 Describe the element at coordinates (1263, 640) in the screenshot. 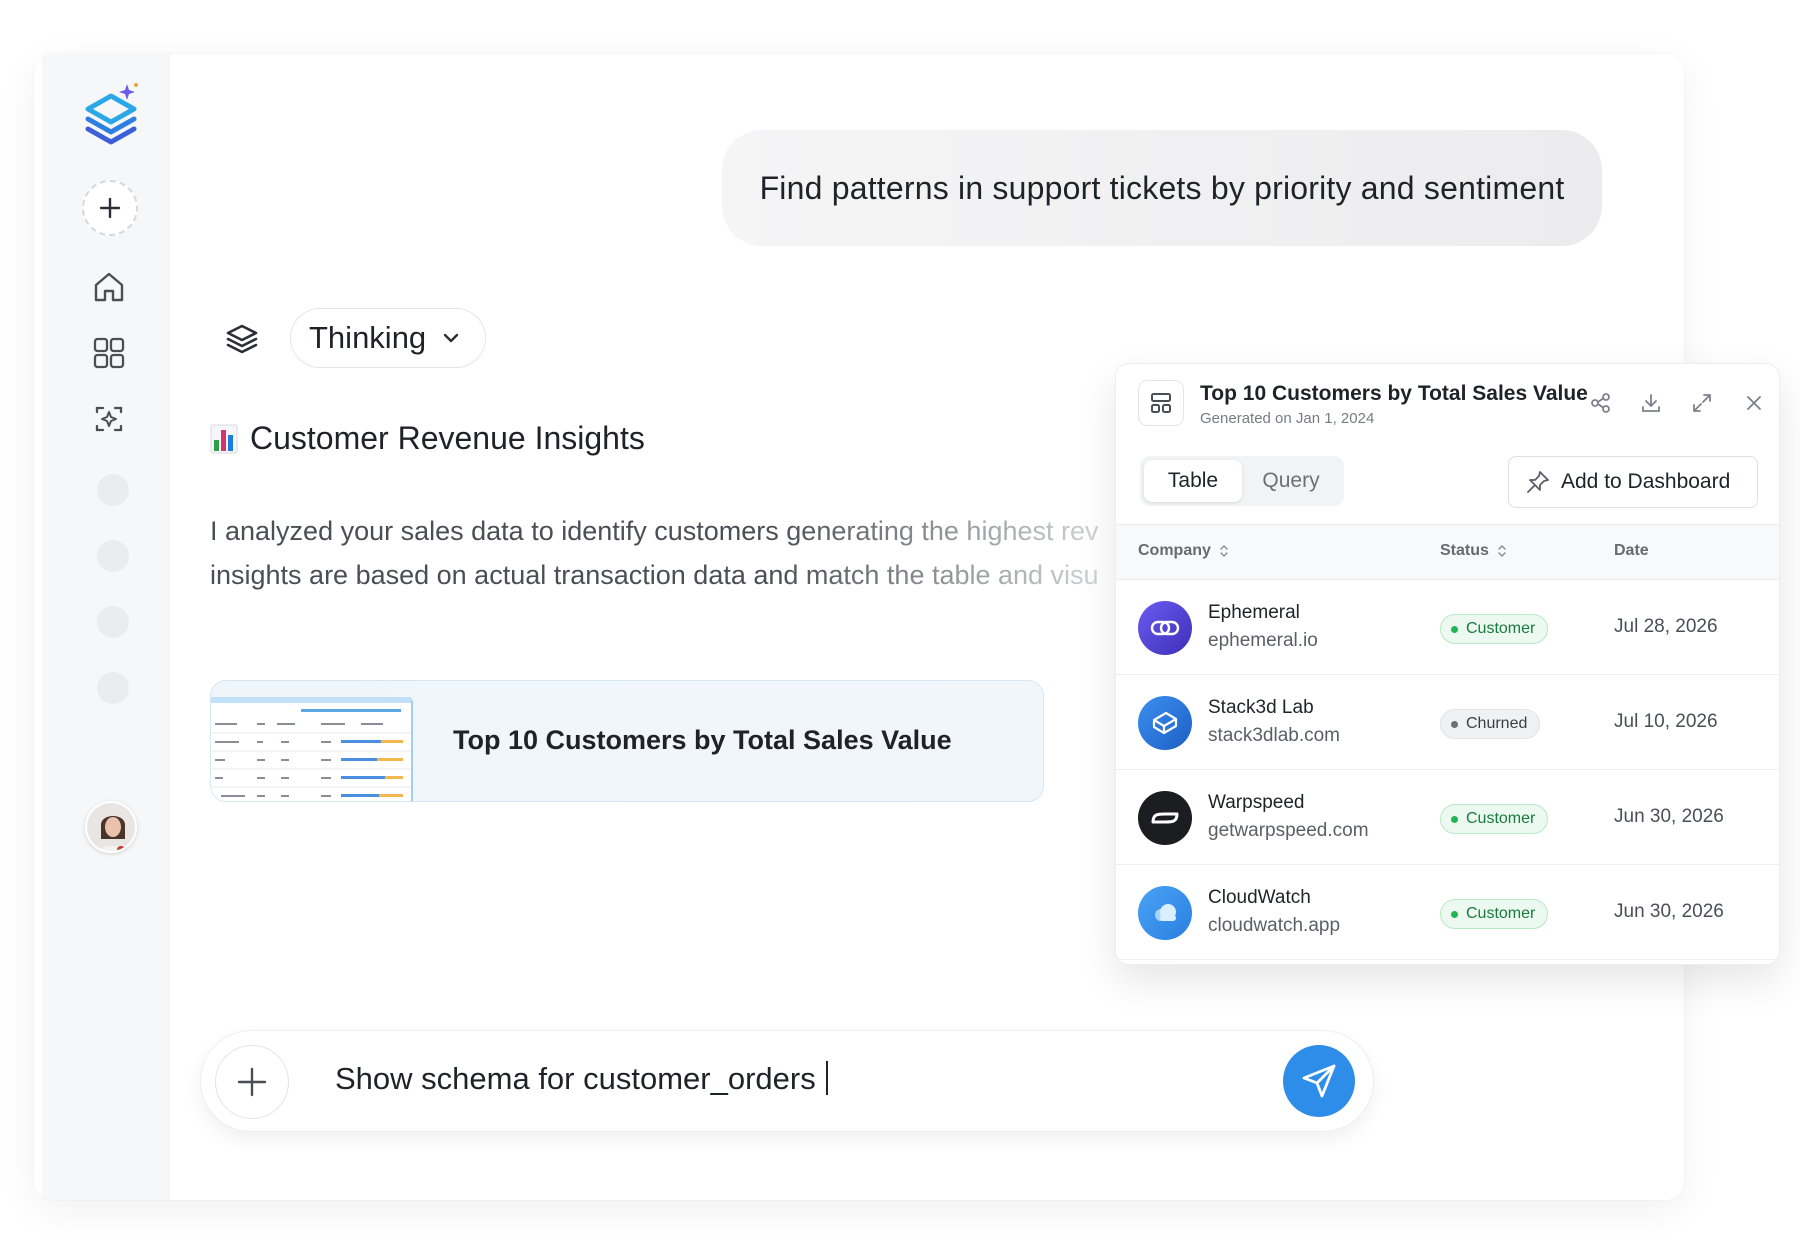

I see `company-domain: ephemeral.io` at that location.